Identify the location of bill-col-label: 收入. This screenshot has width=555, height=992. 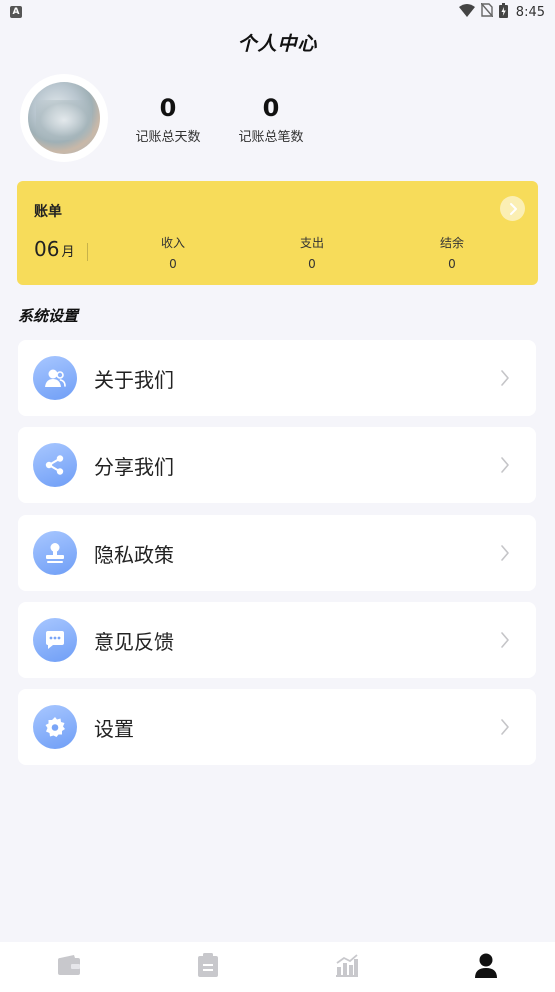
(172, 243).